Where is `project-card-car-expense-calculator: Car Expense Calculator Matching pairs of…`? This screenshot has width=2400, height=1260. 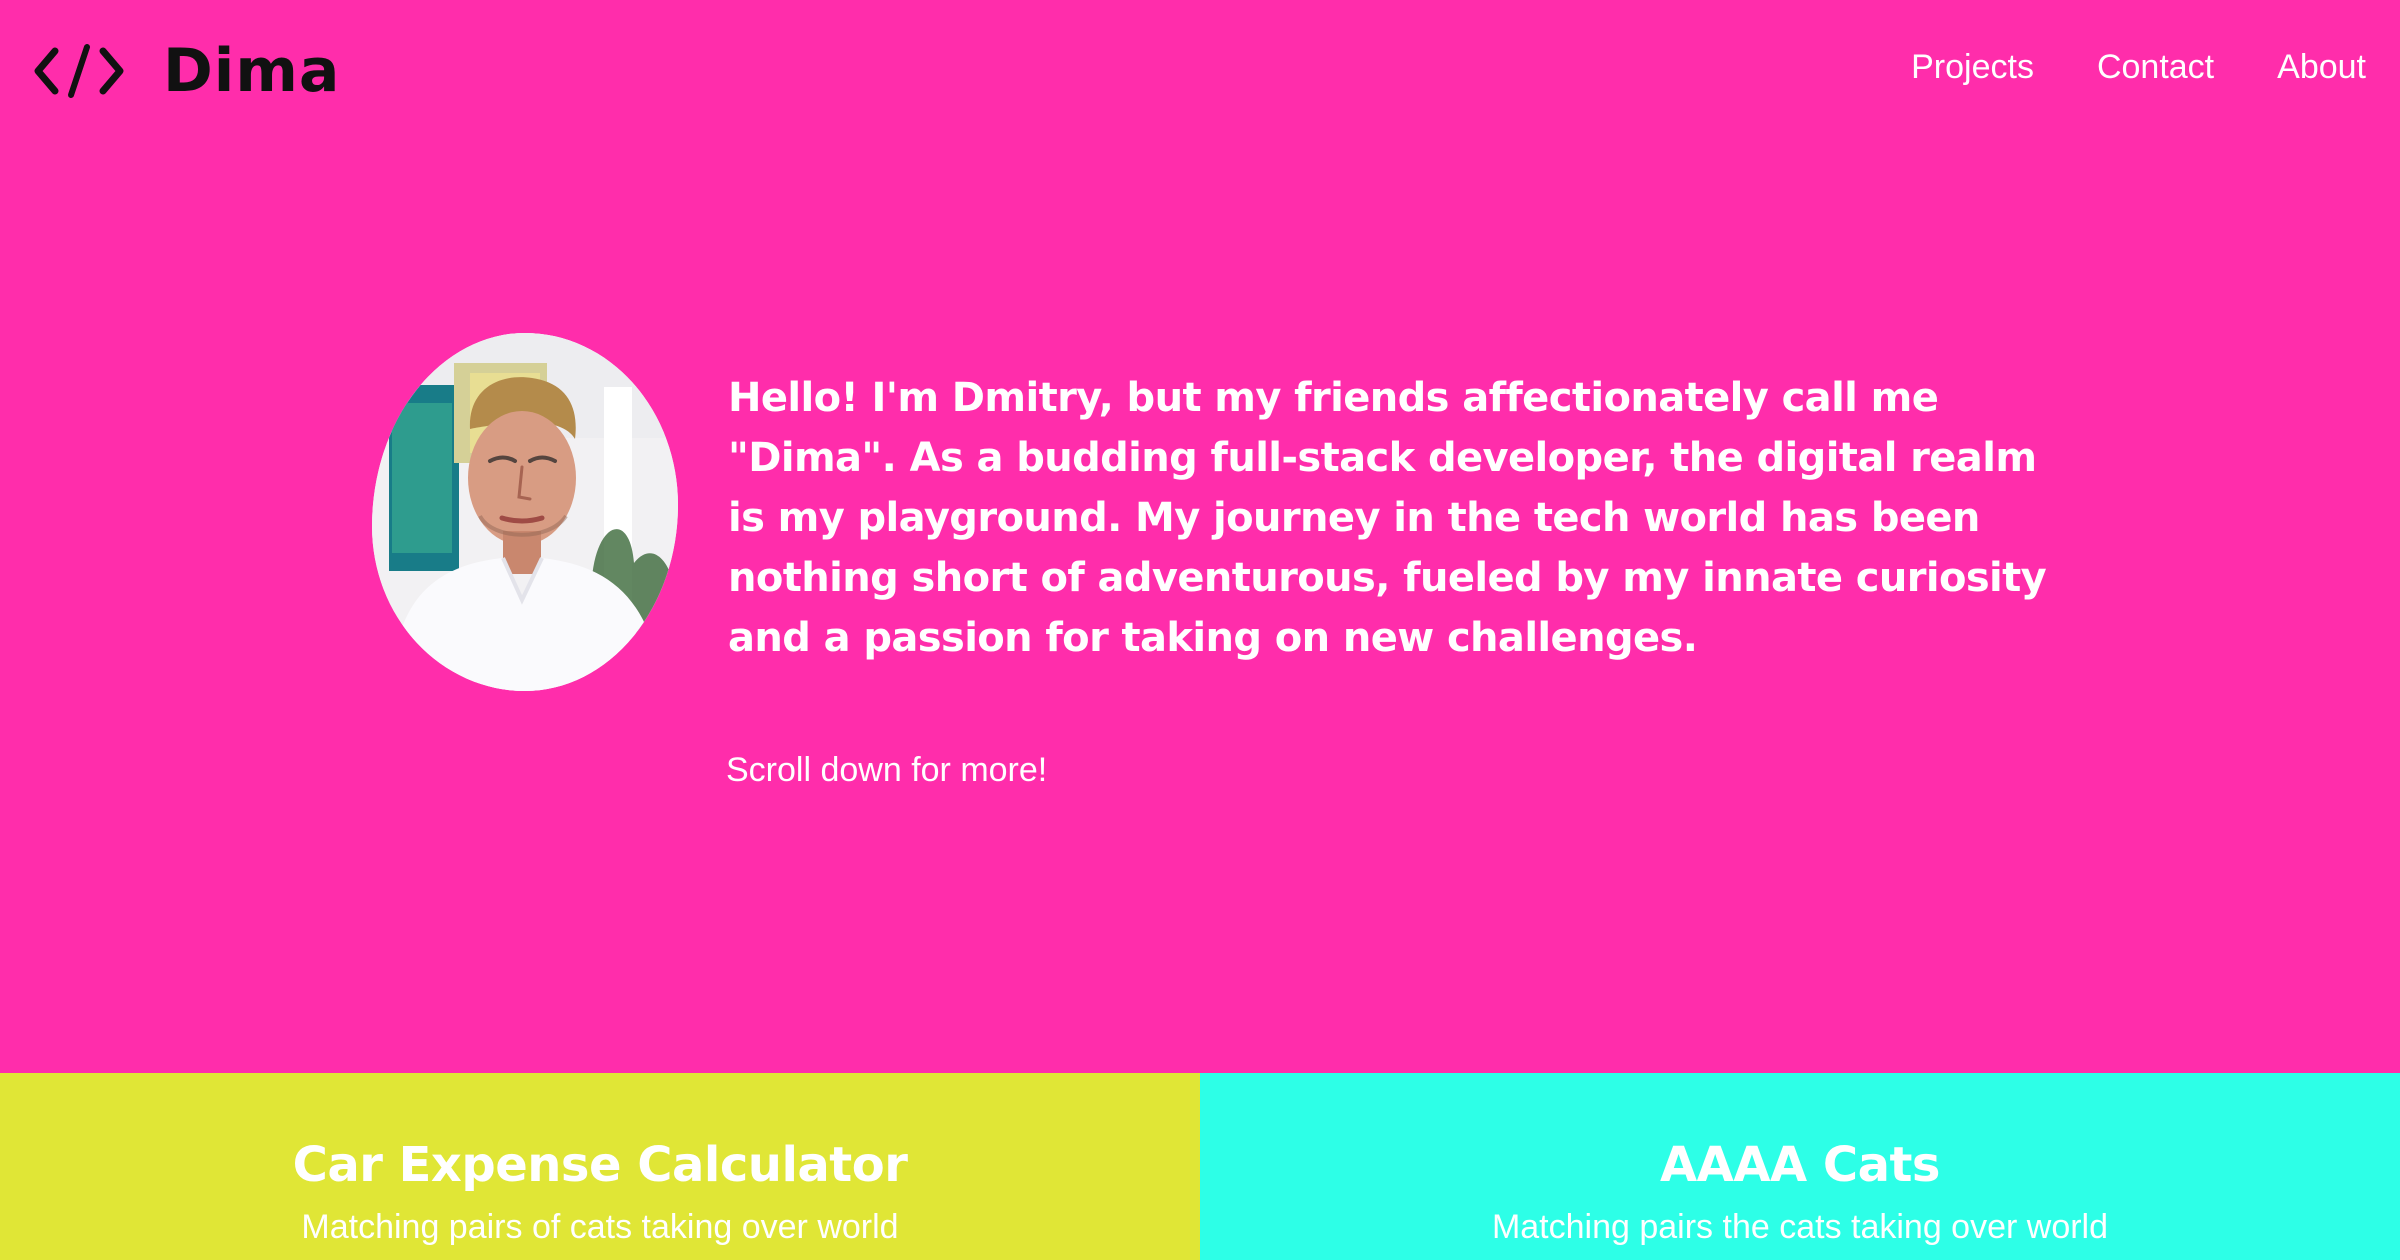
project-card-car-expense-calculator: Car Expense Calculator Matching pairs of… is located at coordinates (600, 1166).